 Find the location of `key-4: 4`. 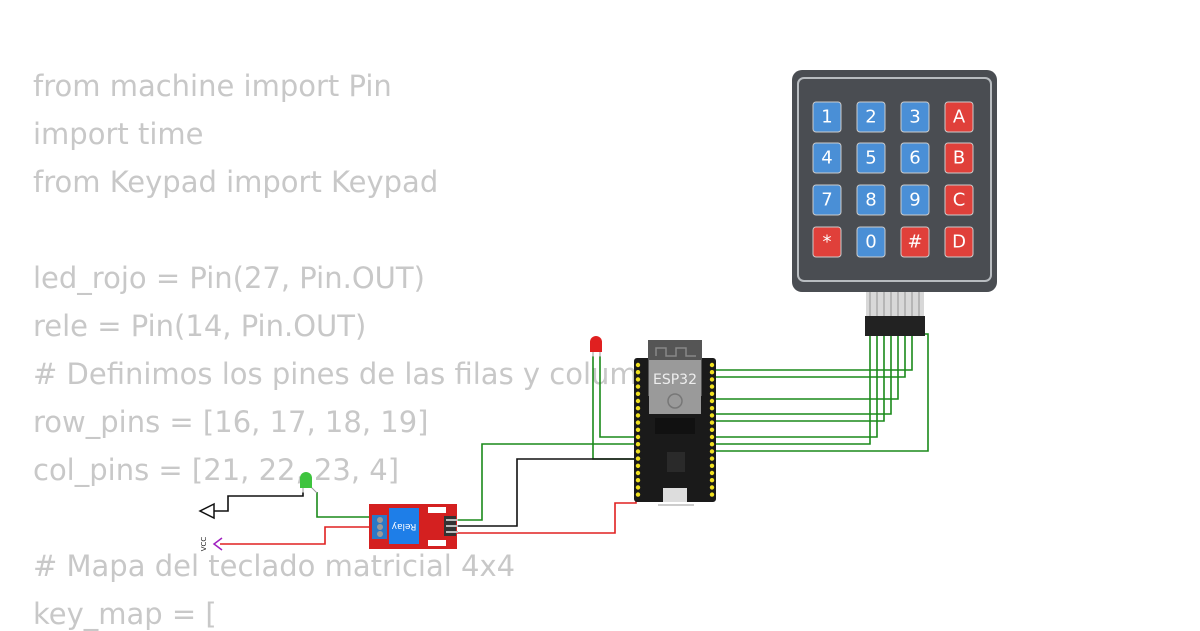

key-4: 4 is located at coordinates (827, 158).